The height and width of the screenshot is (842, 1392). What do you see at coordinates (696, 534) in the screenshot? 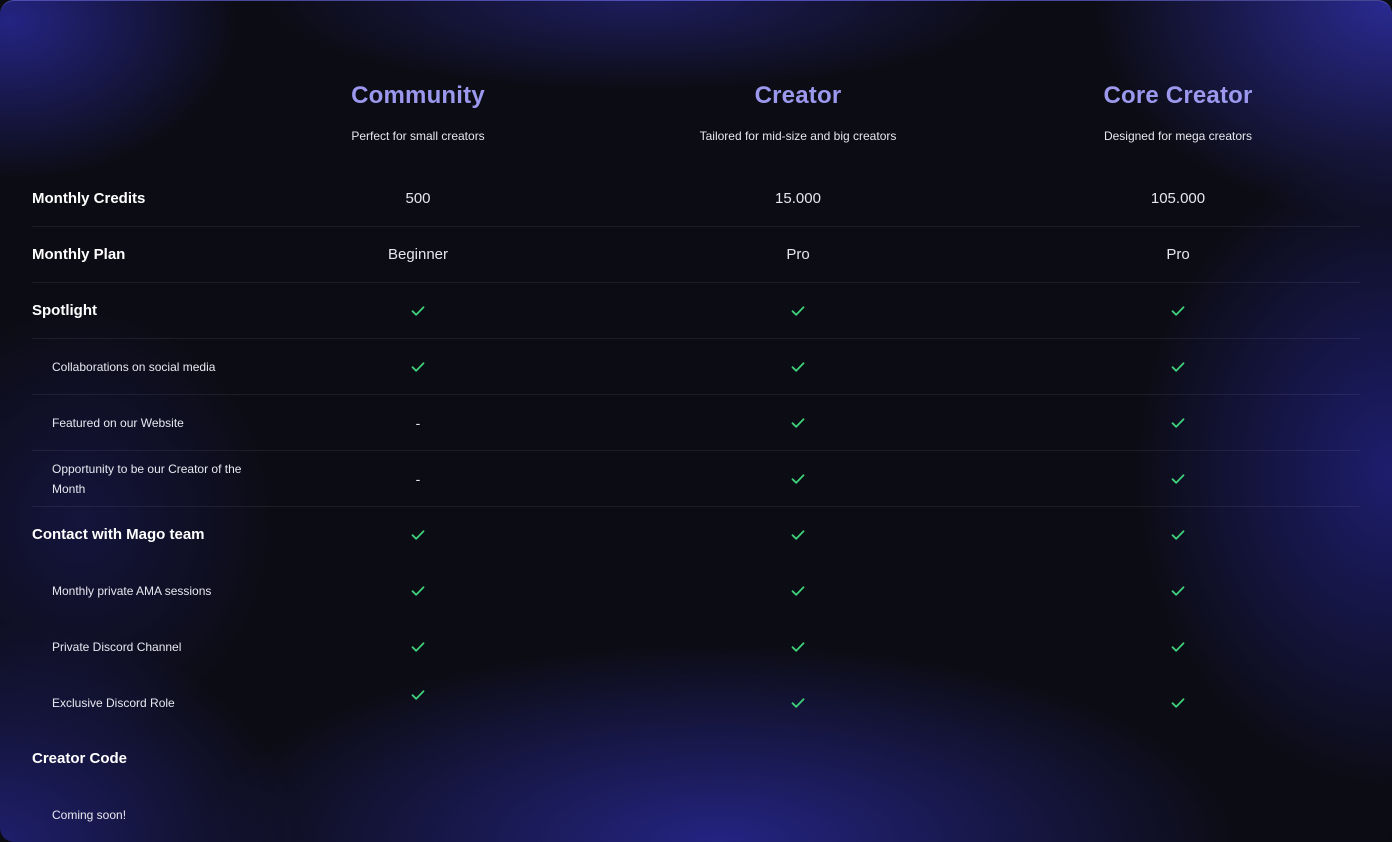
I see `row-contact-team: Contact with Mago team` at bounding box center [696, 534].